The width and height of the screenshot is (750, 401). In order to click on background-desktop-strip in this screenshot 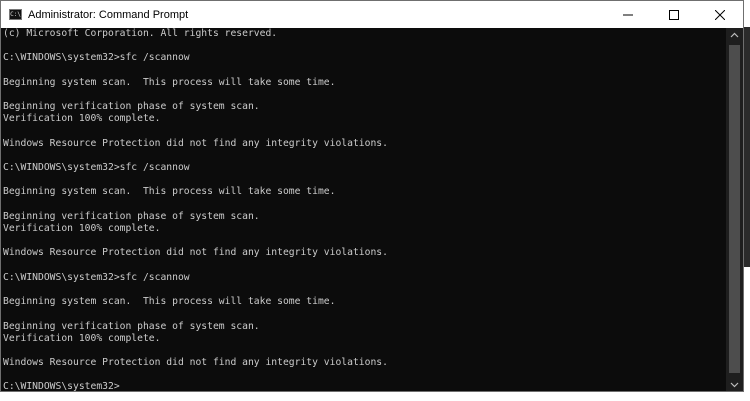, I will do `click(375, 396)`.